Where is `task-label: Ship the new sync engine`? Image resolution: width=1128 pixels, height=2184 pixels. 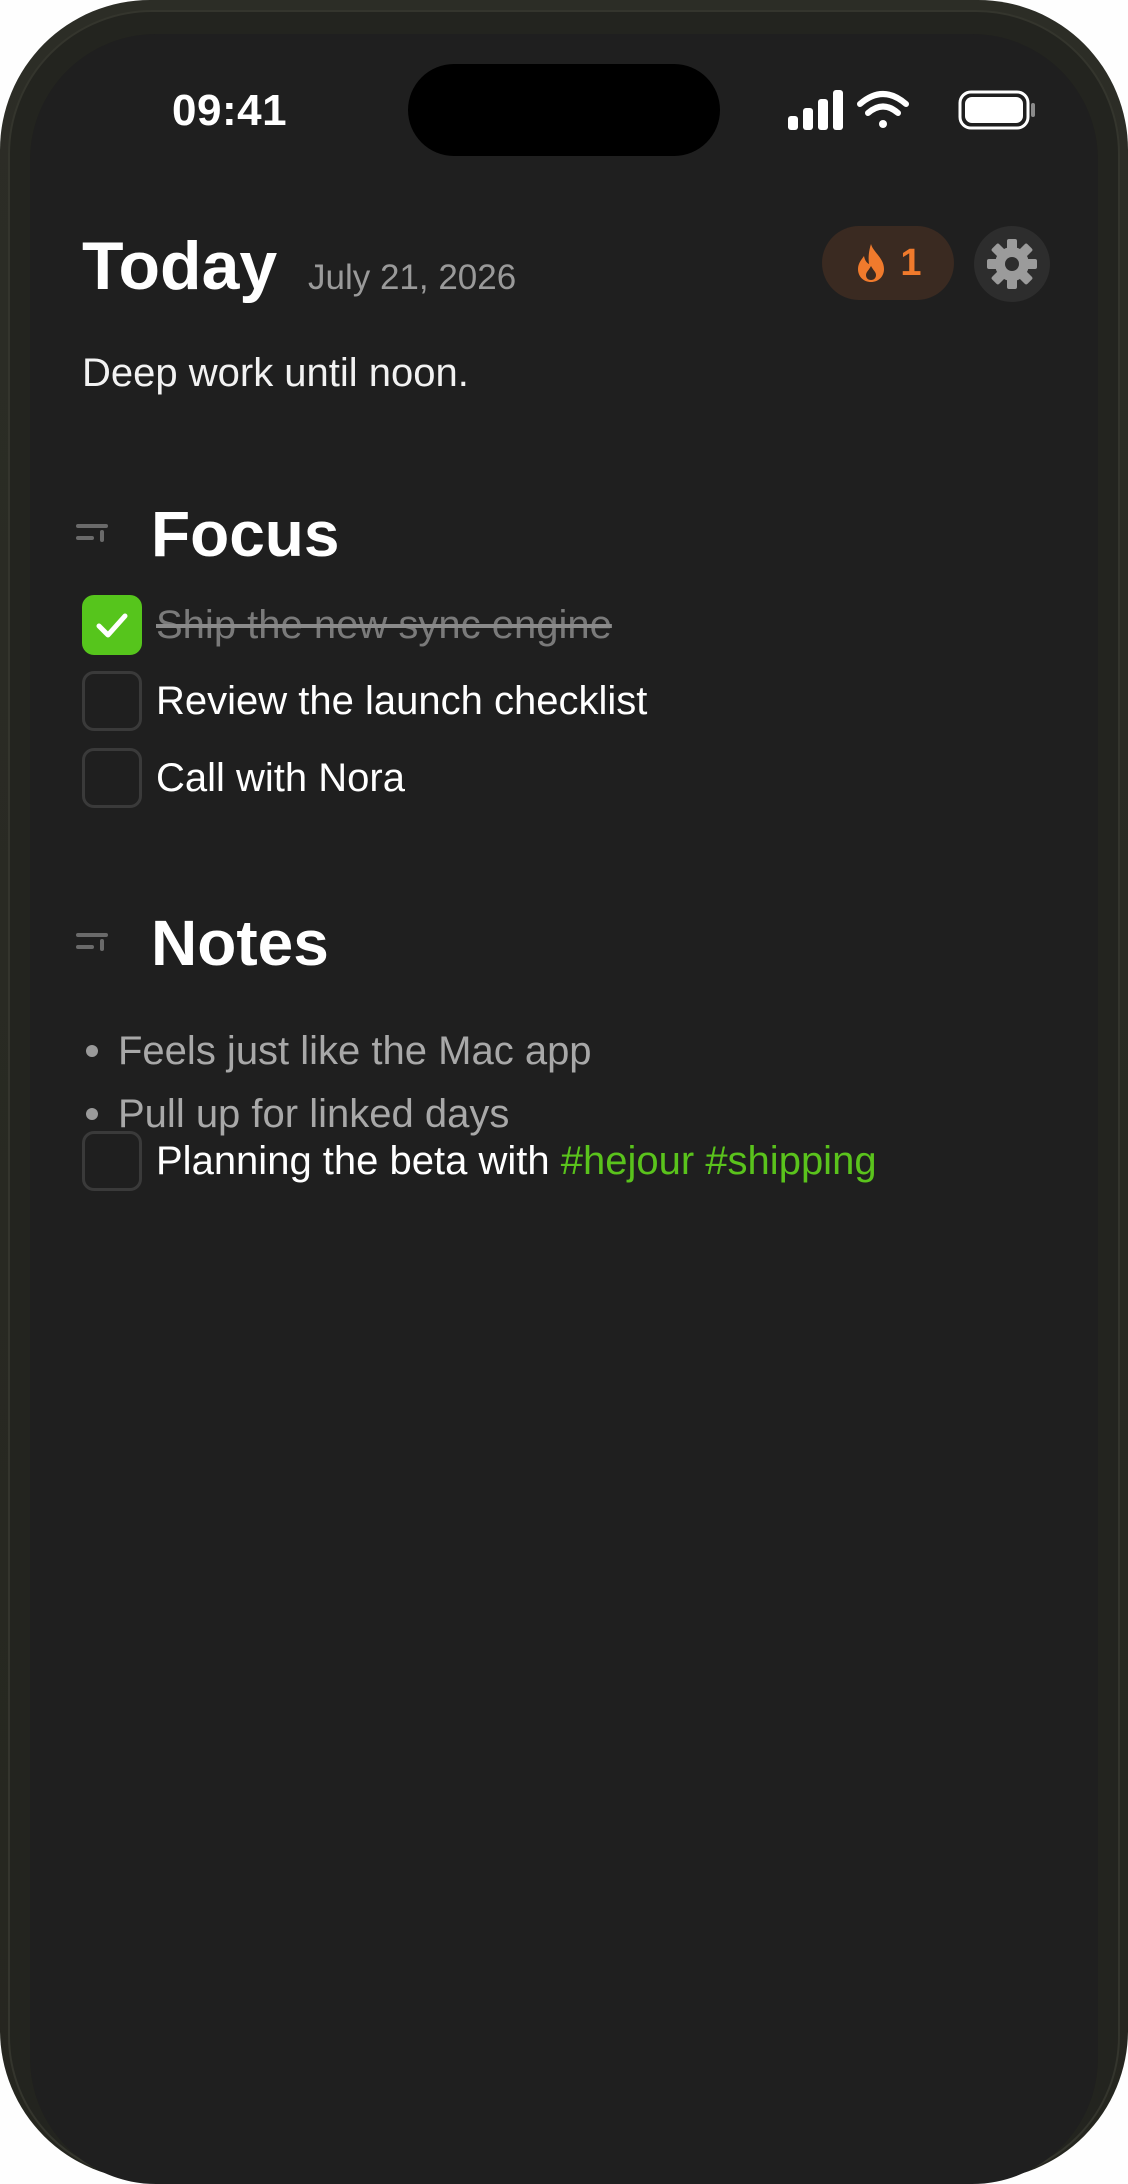
task-label: Ship the new sync engine is located at coordinates (384, 625).